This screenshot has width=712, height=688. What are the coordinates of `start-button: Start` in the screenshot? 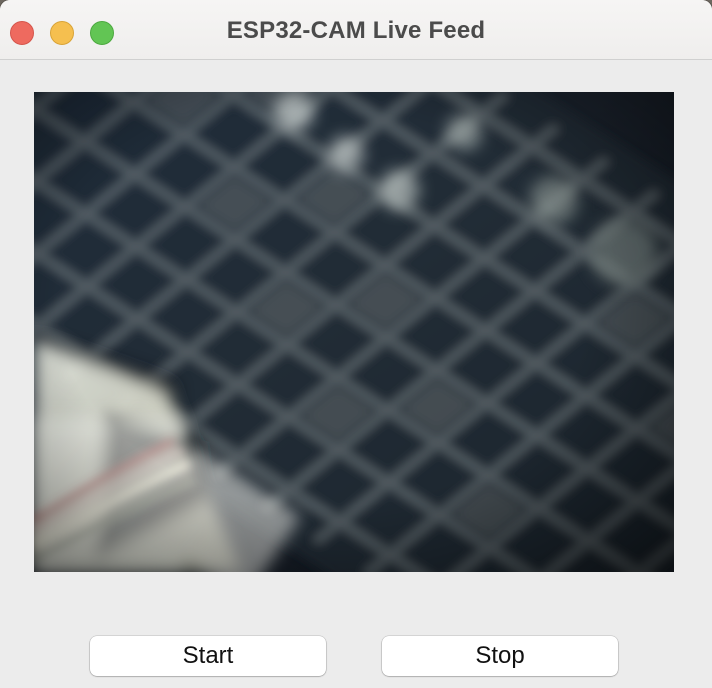 It's located at (208, 656).